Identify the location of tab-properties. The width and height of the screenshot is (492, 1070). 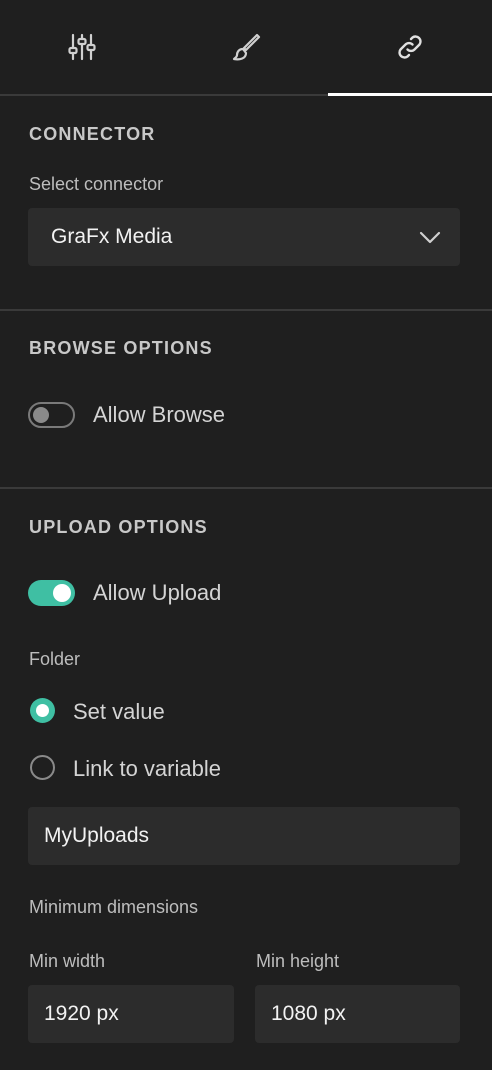
(82, 47).